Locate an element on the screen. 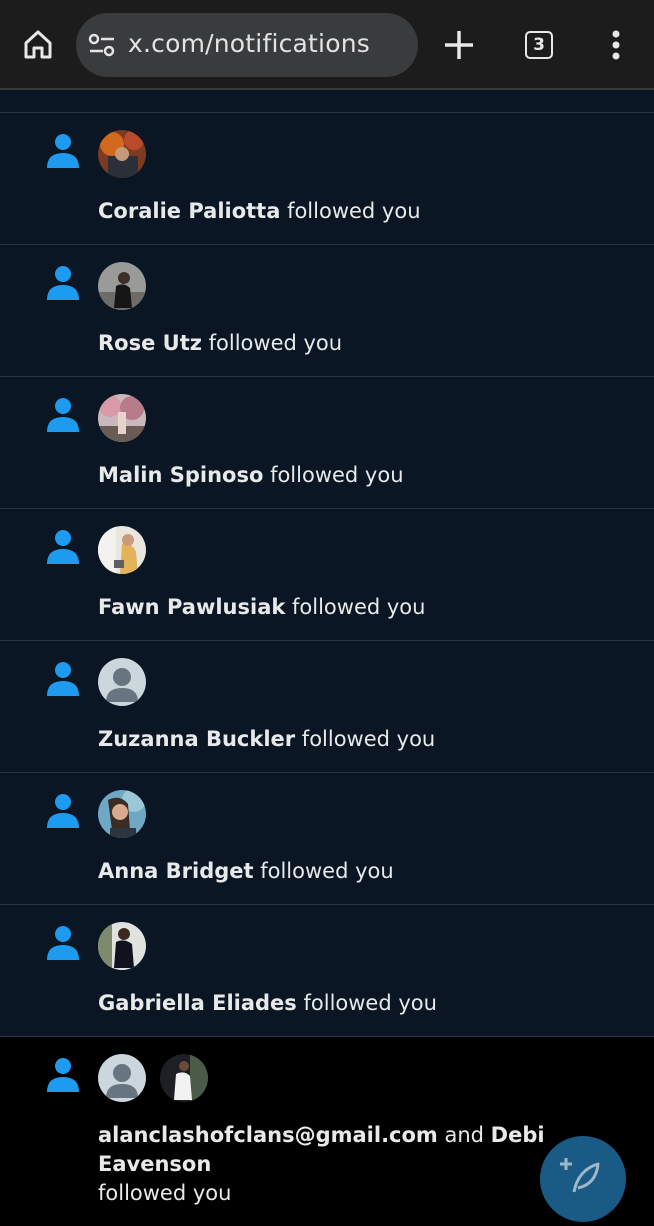 The image size is (654, 1226). compose-button is located at coordinates (583, 1179).